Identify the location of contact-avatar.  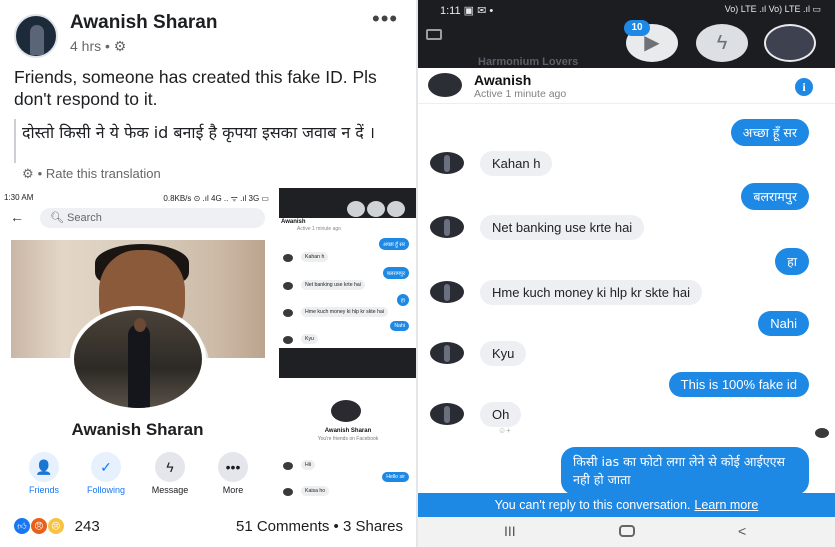
(445, 85).